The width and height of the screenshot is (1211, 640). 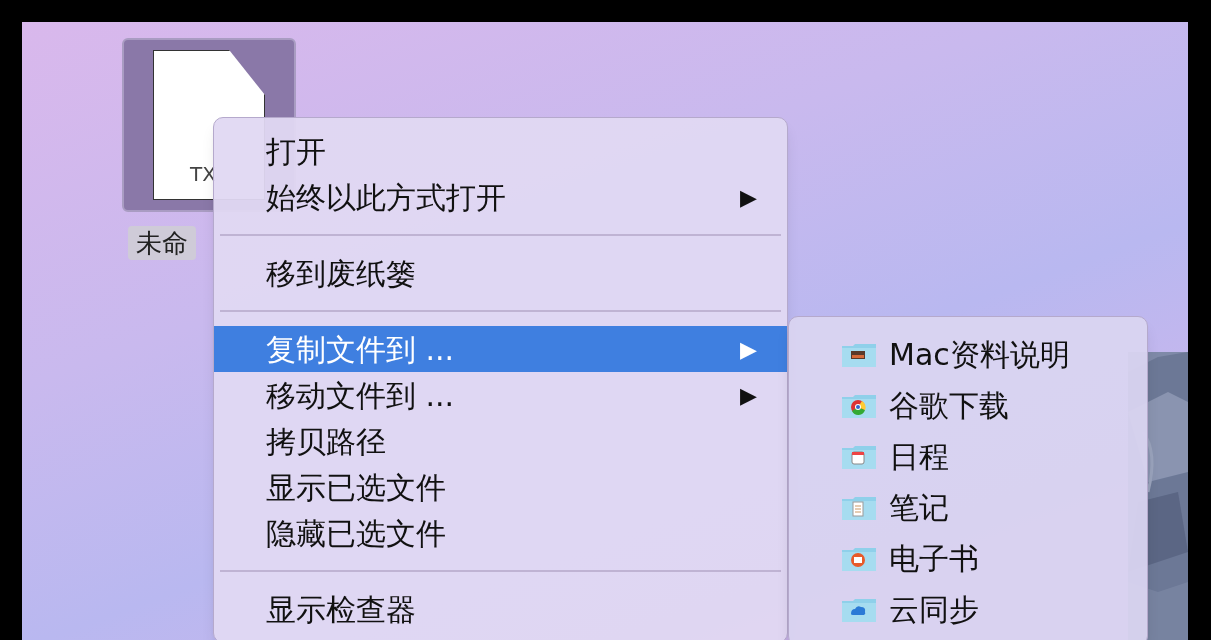 What do you see at coordinates (968, 558) in the screenshot?
I see `submenu-item: 电子书` at bounding box center [968, 558].